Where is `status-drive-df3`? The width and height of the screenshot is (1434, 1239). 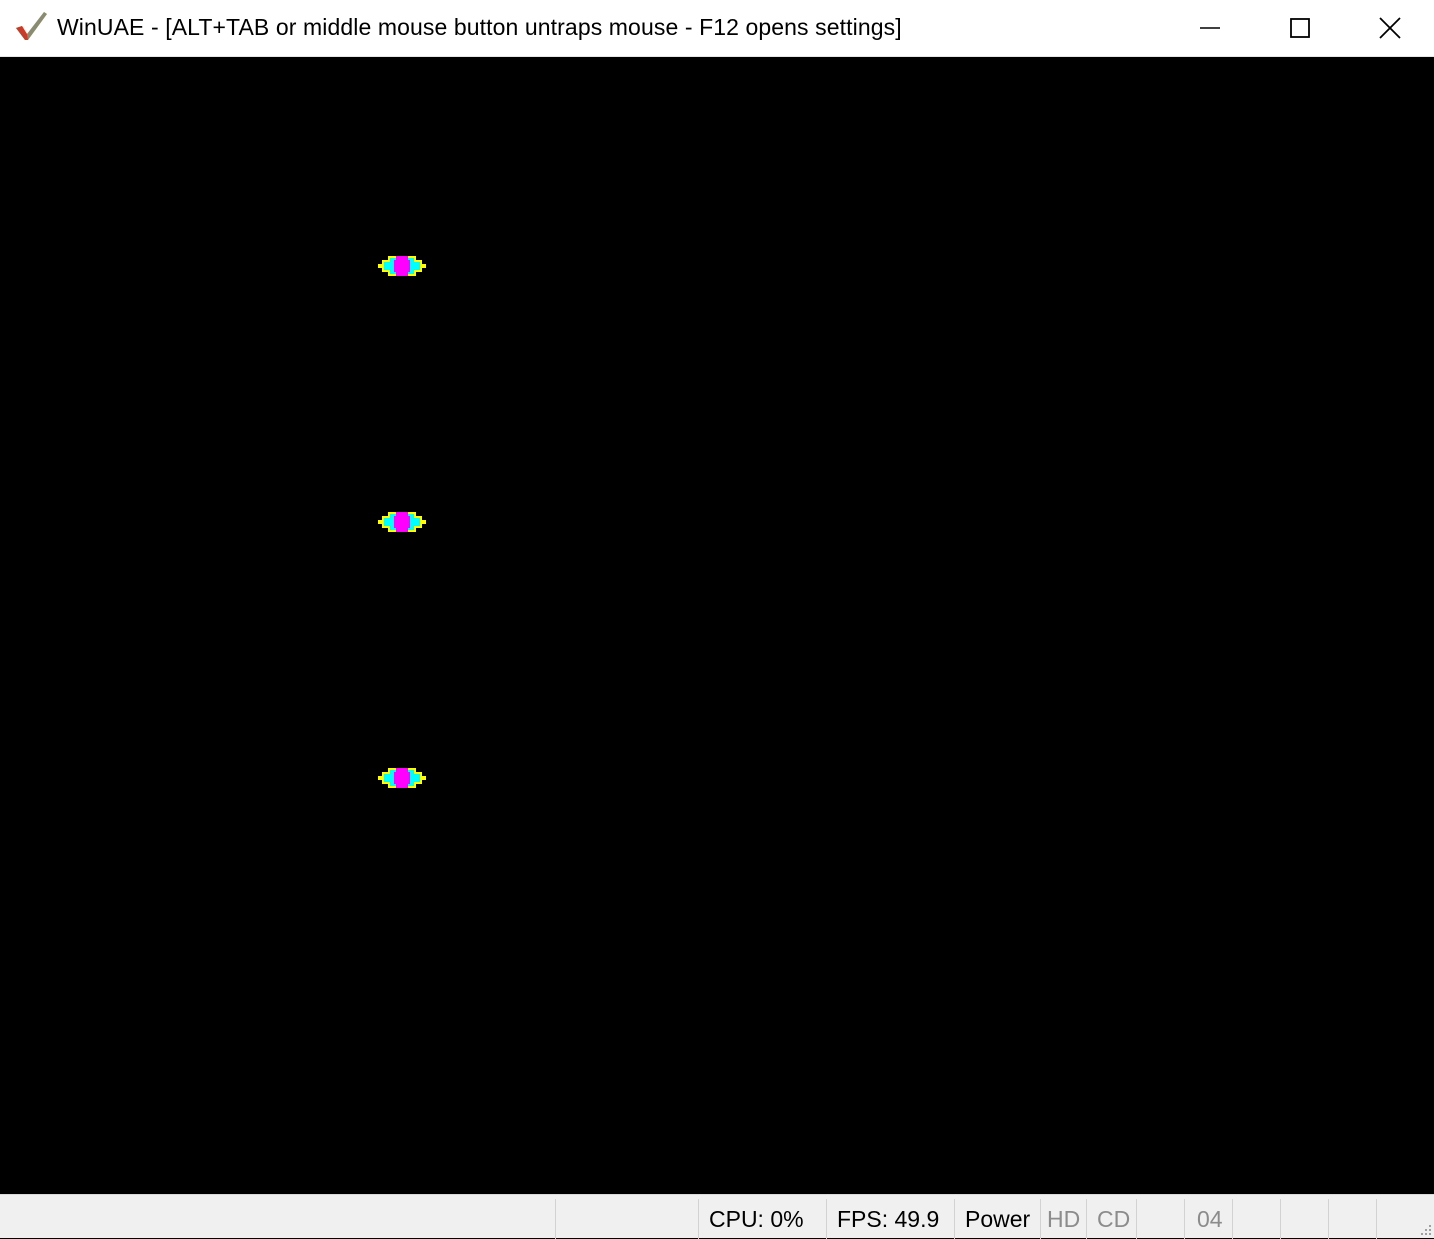
status-drive-df3 is located at coordinates (1352, 1219).